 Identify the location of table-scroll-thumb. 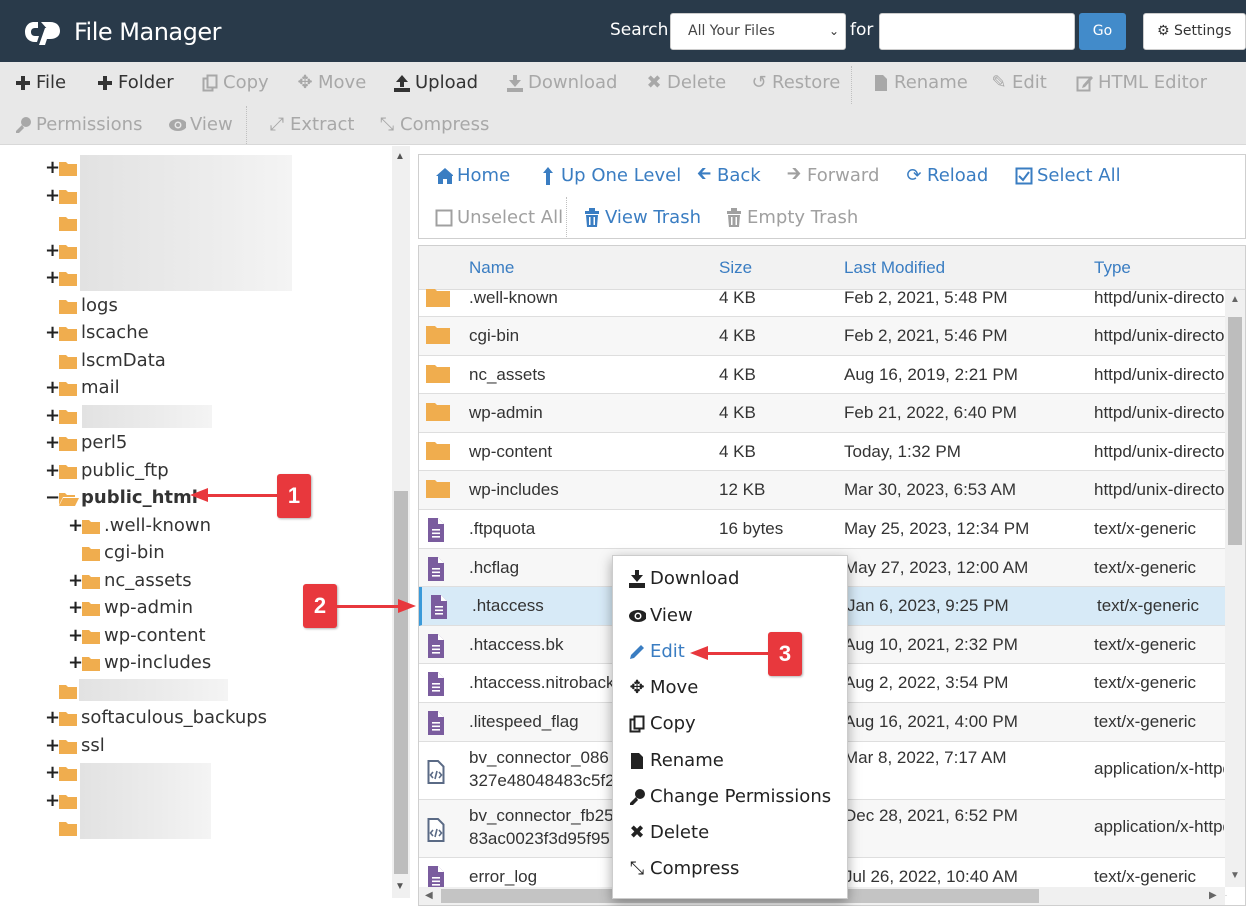
(1235, 431).